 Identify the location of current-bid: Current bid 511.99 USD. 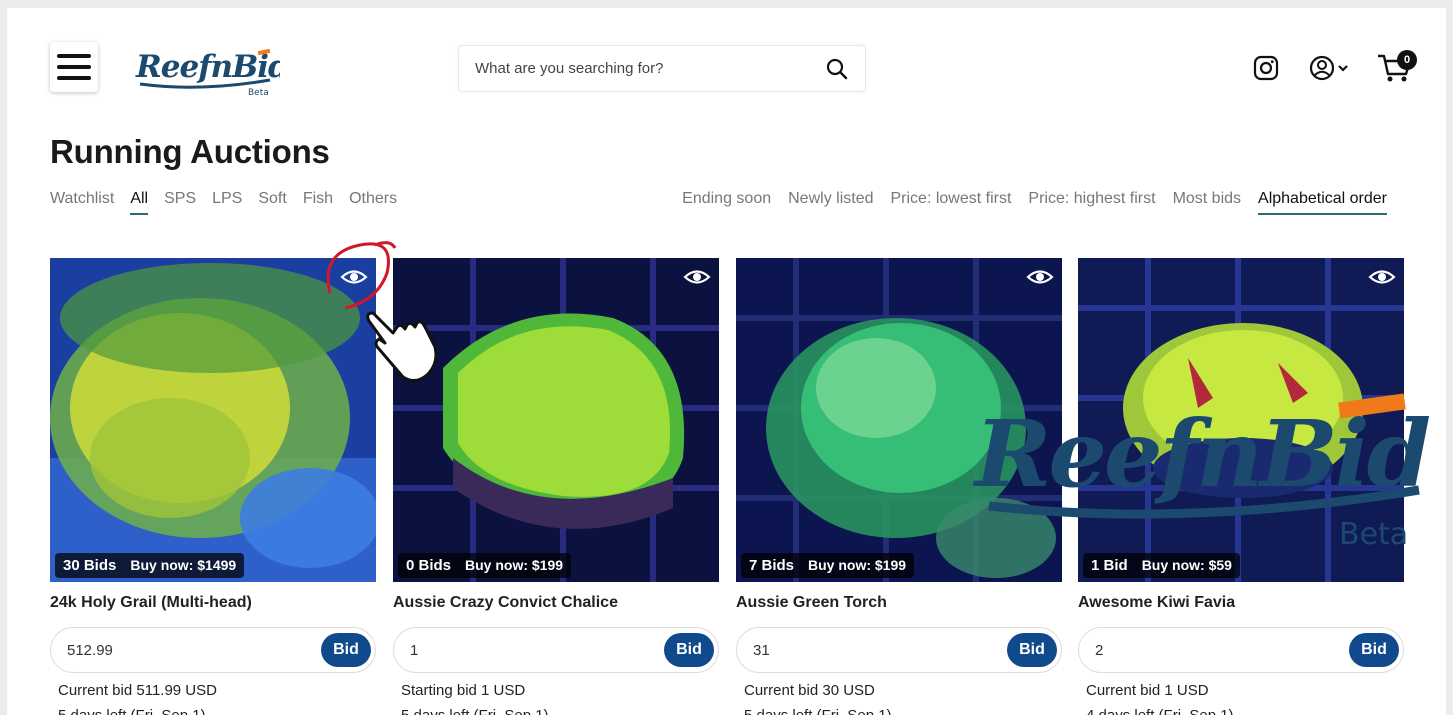
(137, 690).